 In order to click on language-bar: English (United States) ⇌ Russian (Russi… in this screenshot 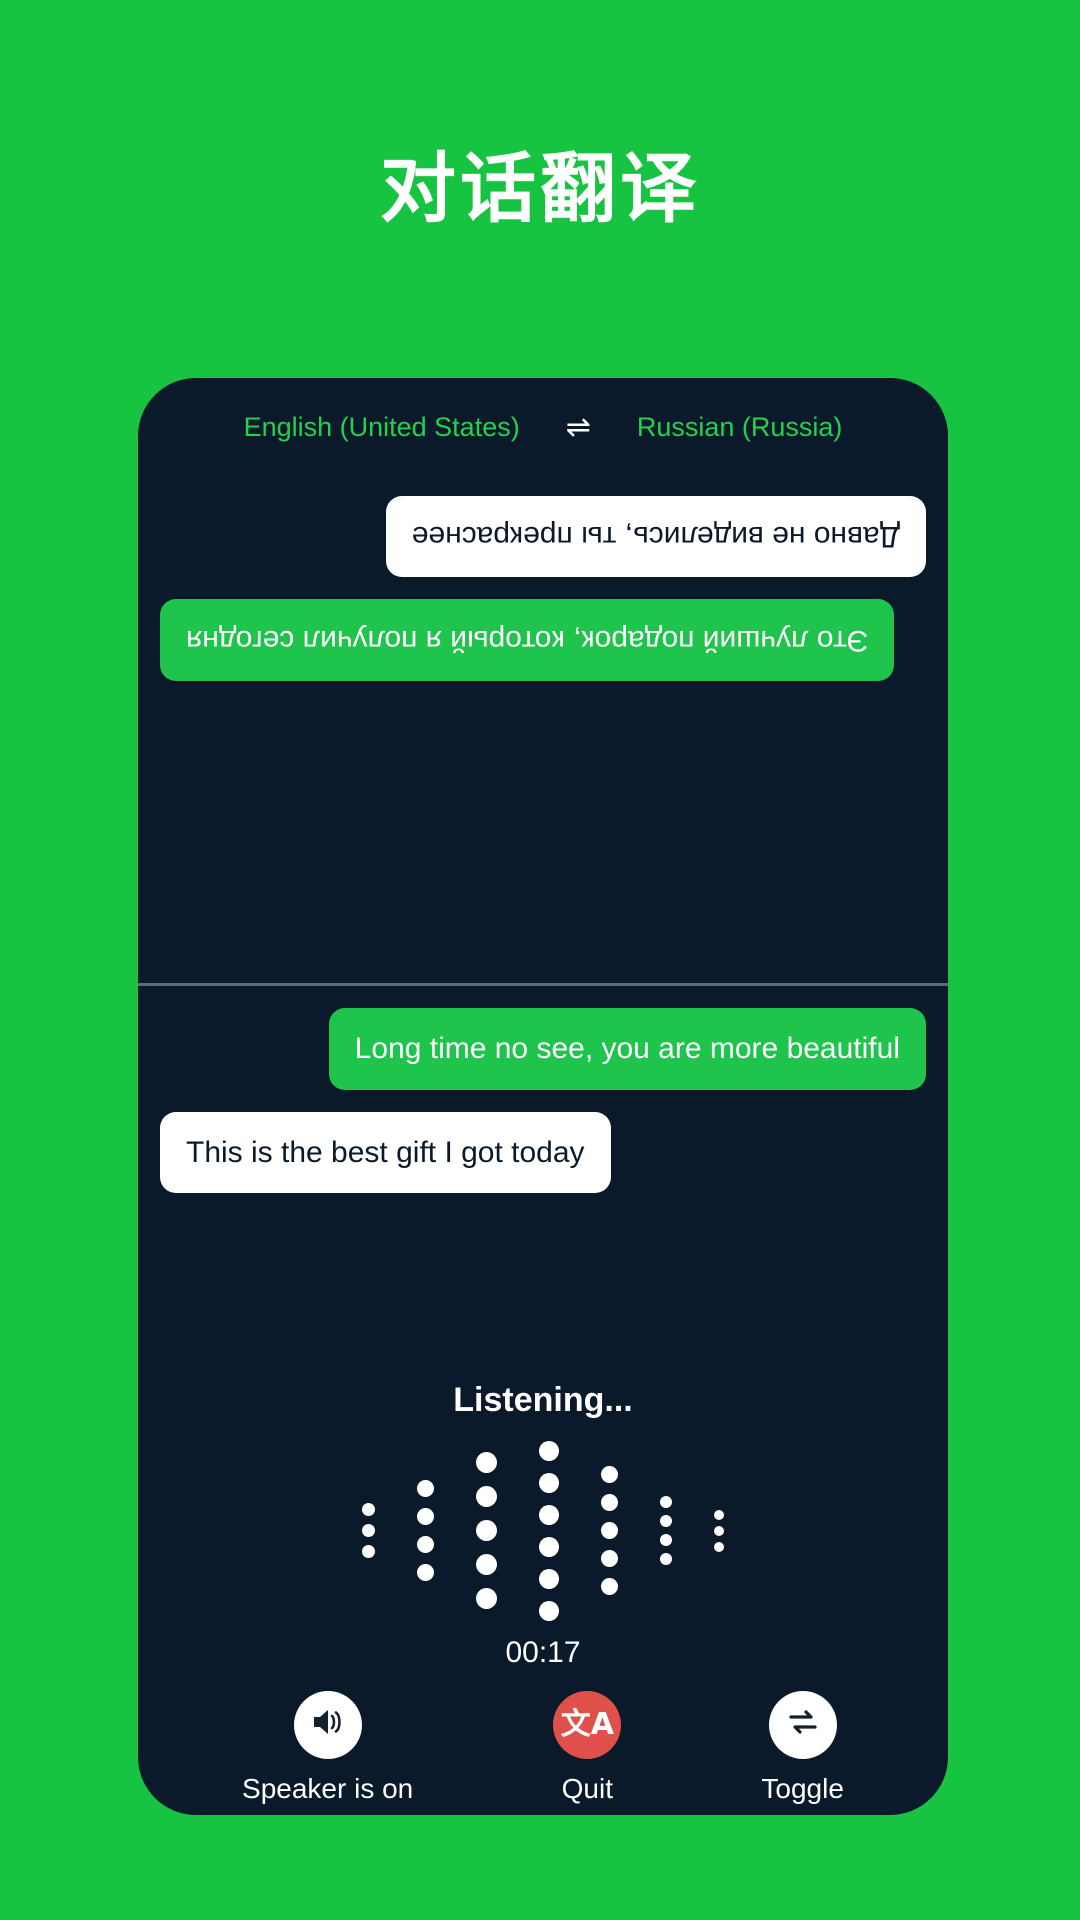, I will do `click(543, 427)`.